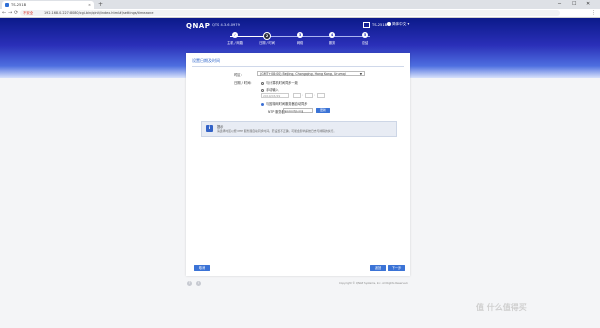 This screenshot has width=600, height=328. What do you see at coordinates (238, 75) in the screenshot?
I see `timezone-label: 时区:` at bounding box center [238, 75].